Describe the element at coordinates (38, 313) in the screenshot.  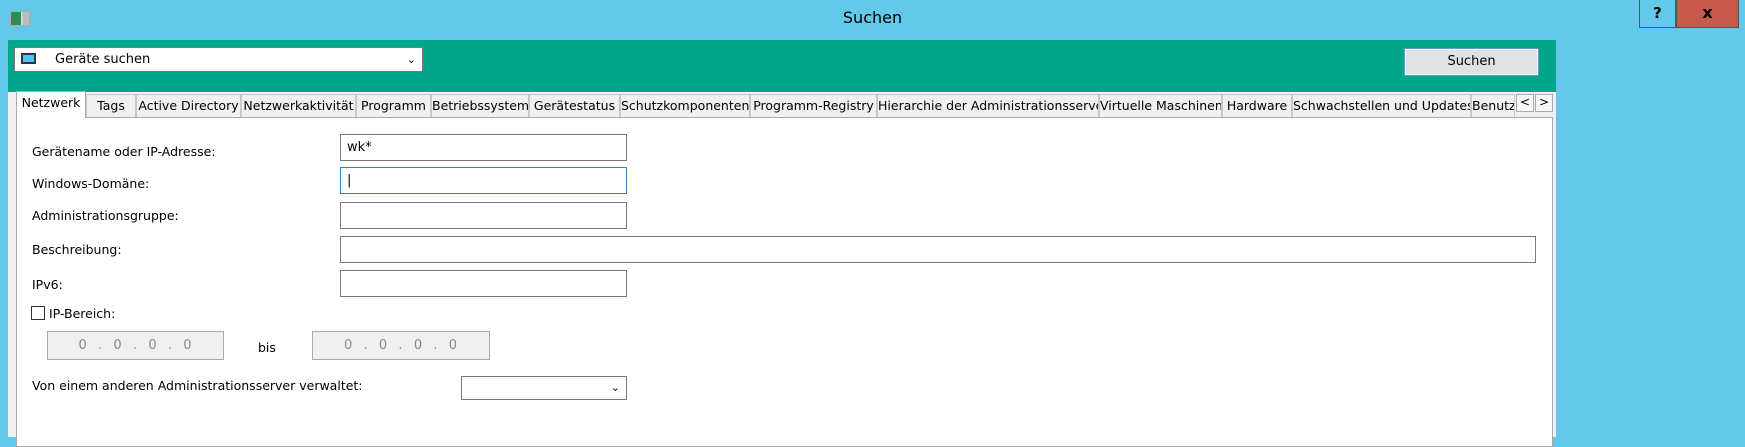
I see `ip-range-checkbox` at that location.